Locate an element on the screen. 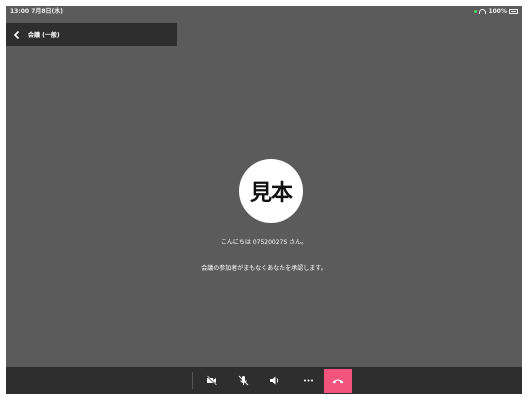 The height and width of the screenshot is (400, 528). avatar-text: 見本 is located at coordinates (271, 193).